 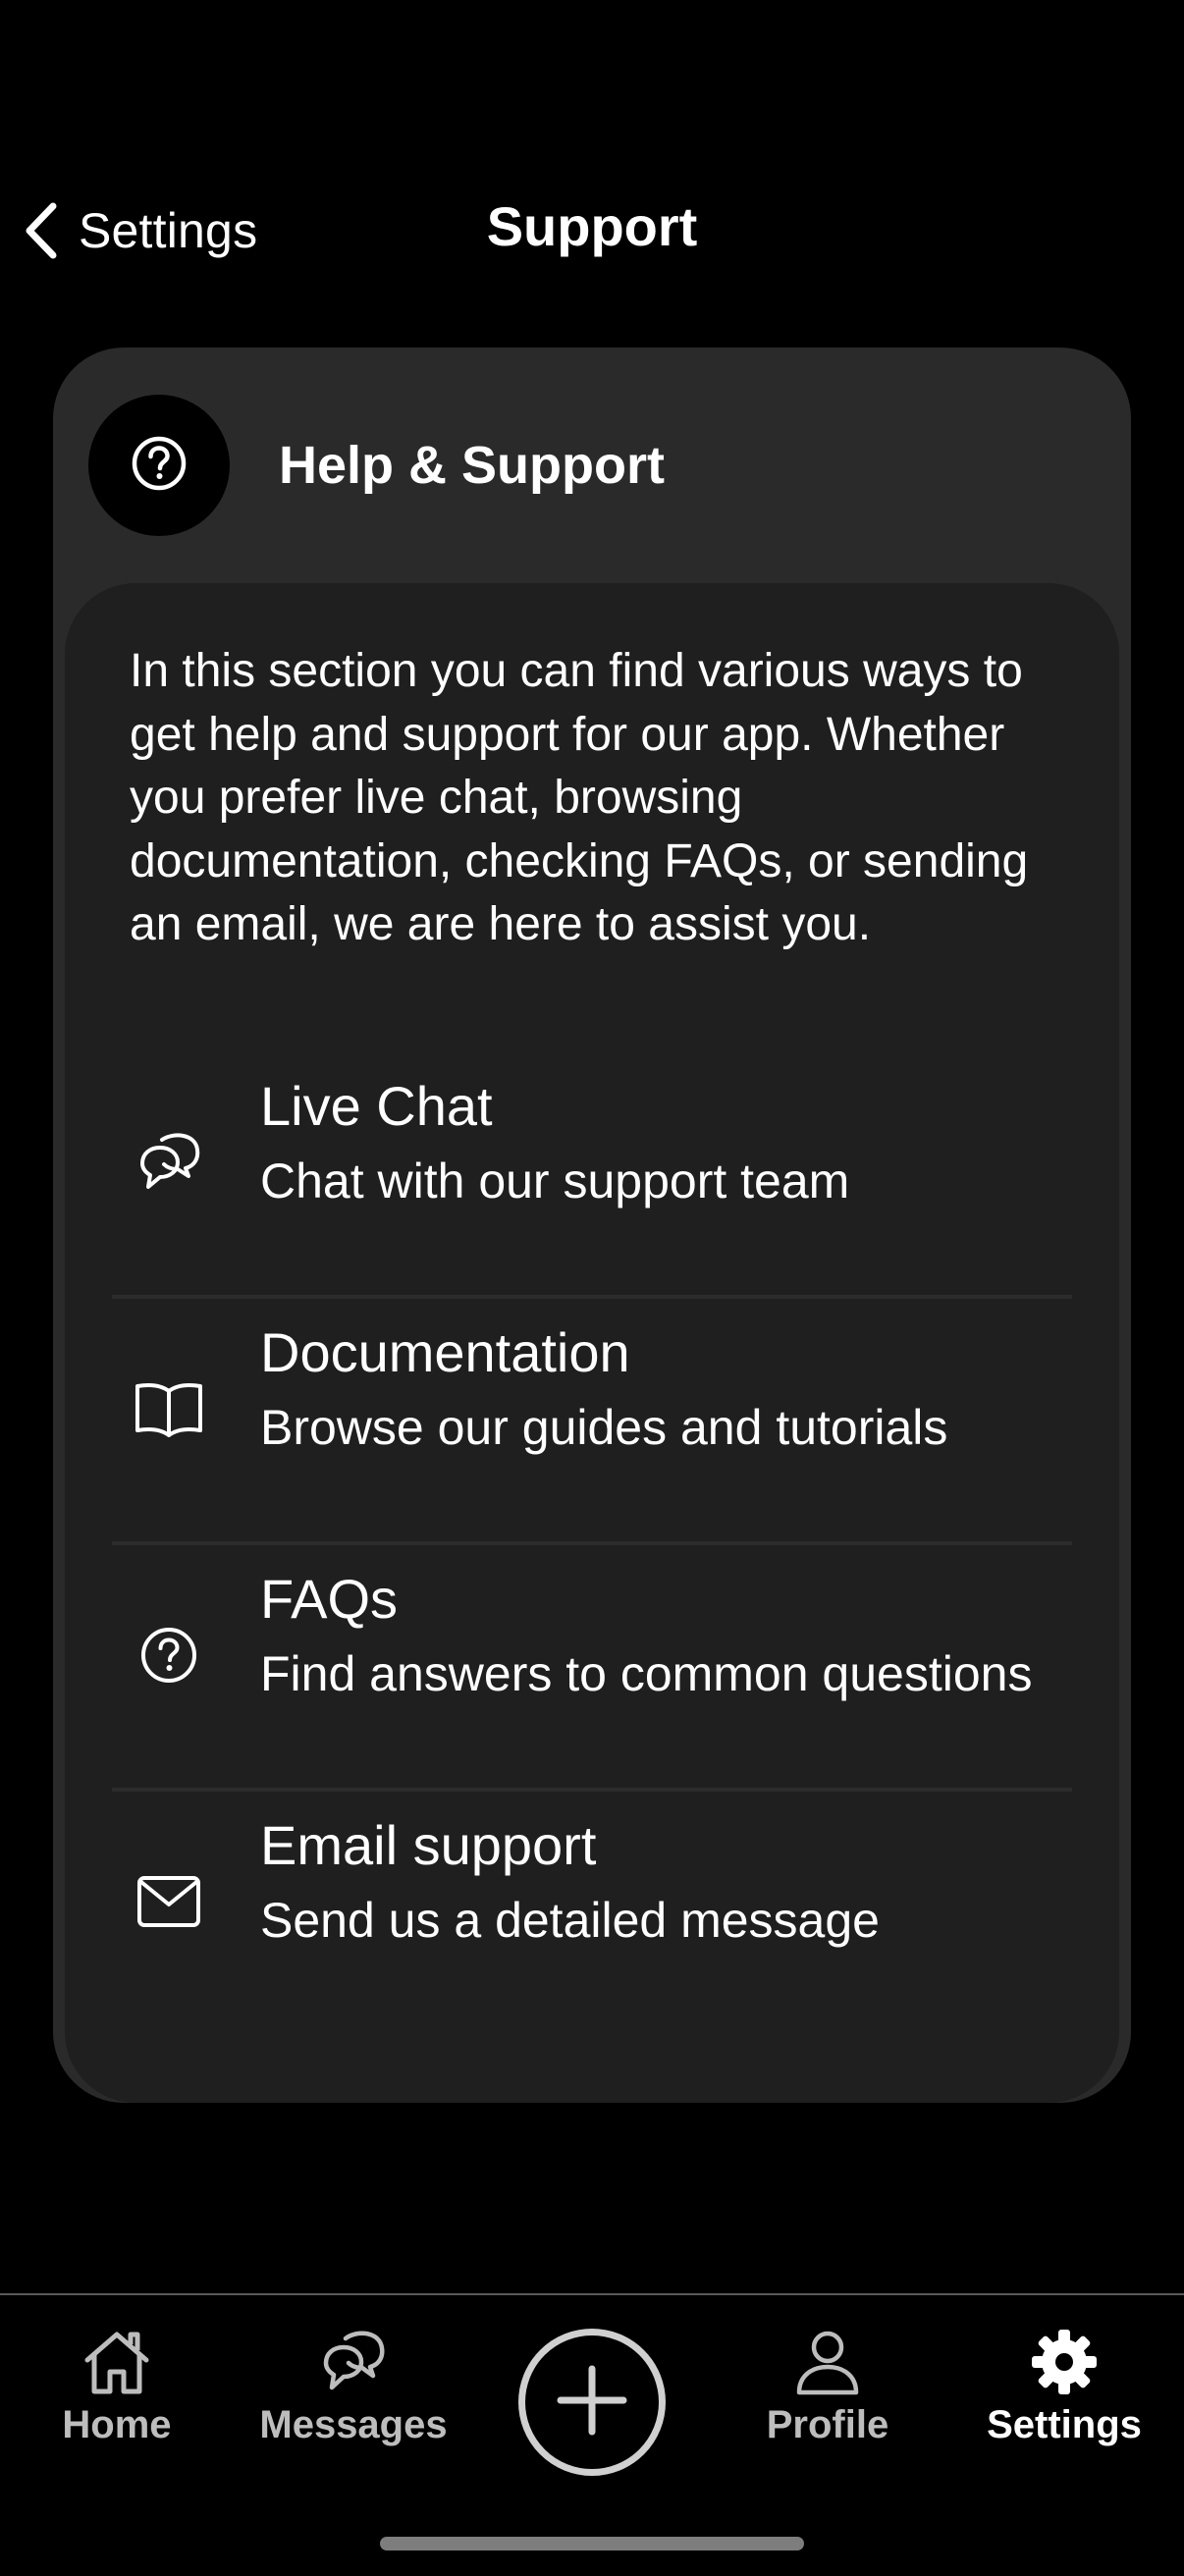 I want to click on add-button, so click(x=592, y=2402).